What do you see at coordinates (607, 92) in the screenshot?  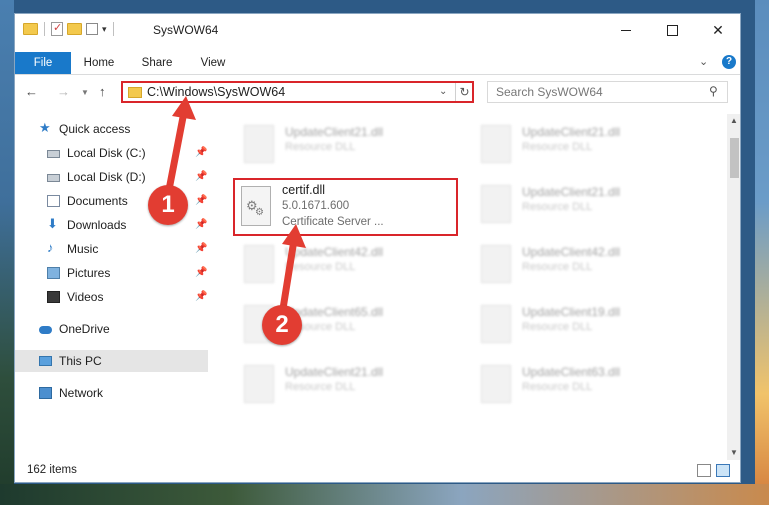 I see `search-box: Search SysWOW64 ⚲` at bounding box center [607, 92].